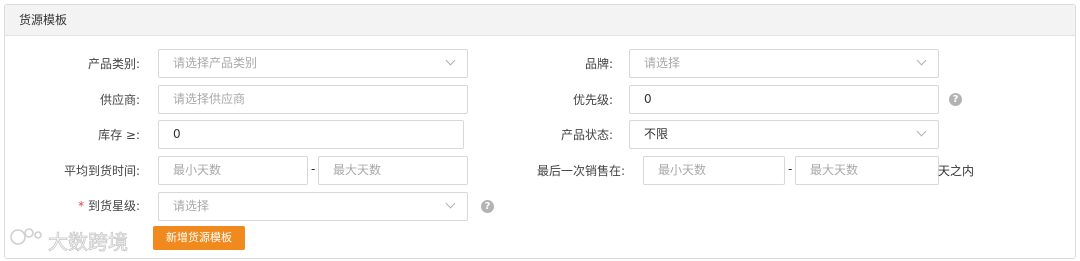 This screenshot has height=261, width=1080. I want to click on watermark: 大数跨境, so click(75, 240).